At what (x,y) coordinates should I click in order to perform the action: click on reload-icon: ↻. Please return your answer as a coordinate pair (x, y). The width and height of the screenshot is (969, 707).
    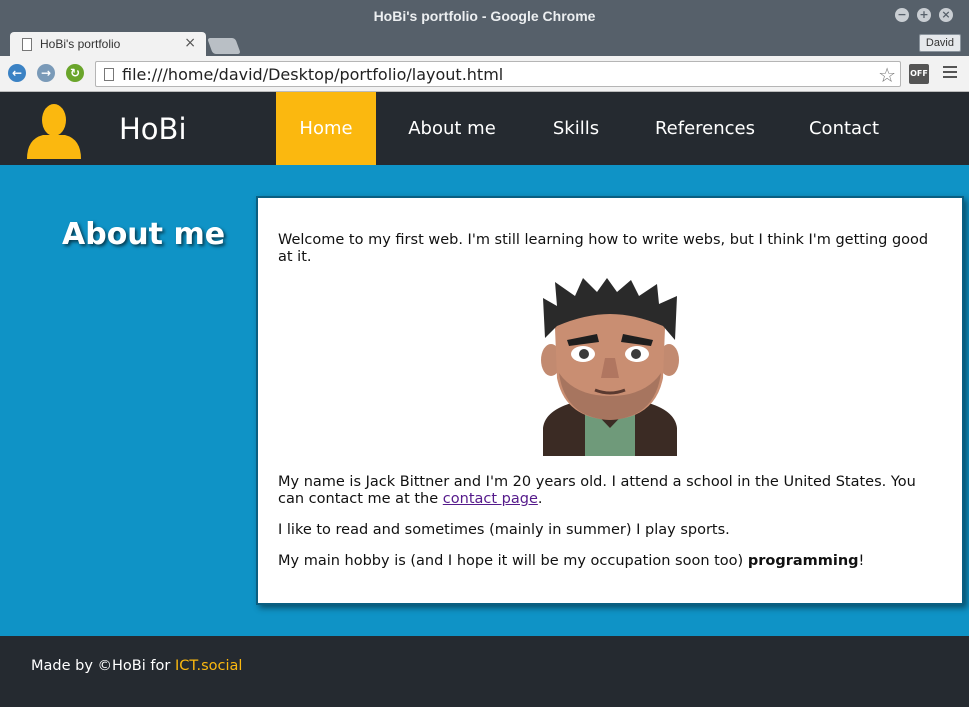
    Looking at the image, I should click on (75, 73).